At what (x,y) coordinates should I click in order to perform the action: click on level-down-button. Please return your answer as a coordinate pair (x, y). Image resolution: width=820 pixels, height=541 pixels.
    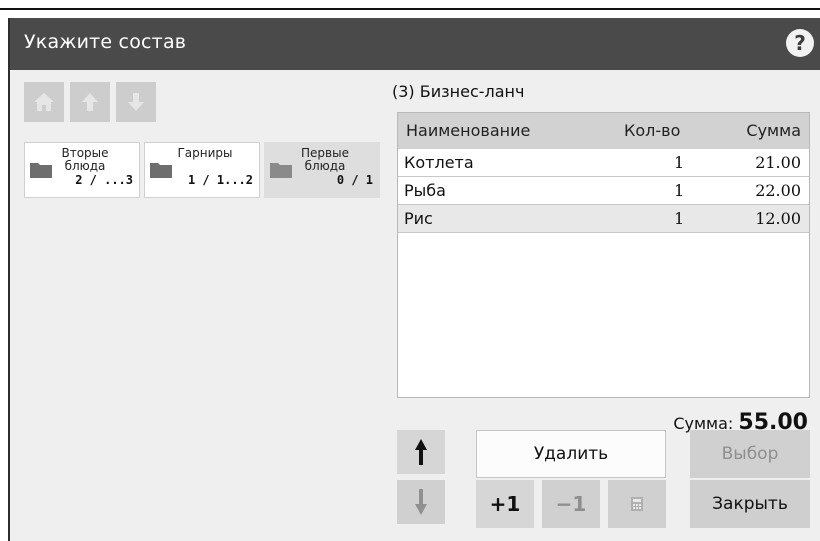
    Looking at the image, I should click on (136, 102).